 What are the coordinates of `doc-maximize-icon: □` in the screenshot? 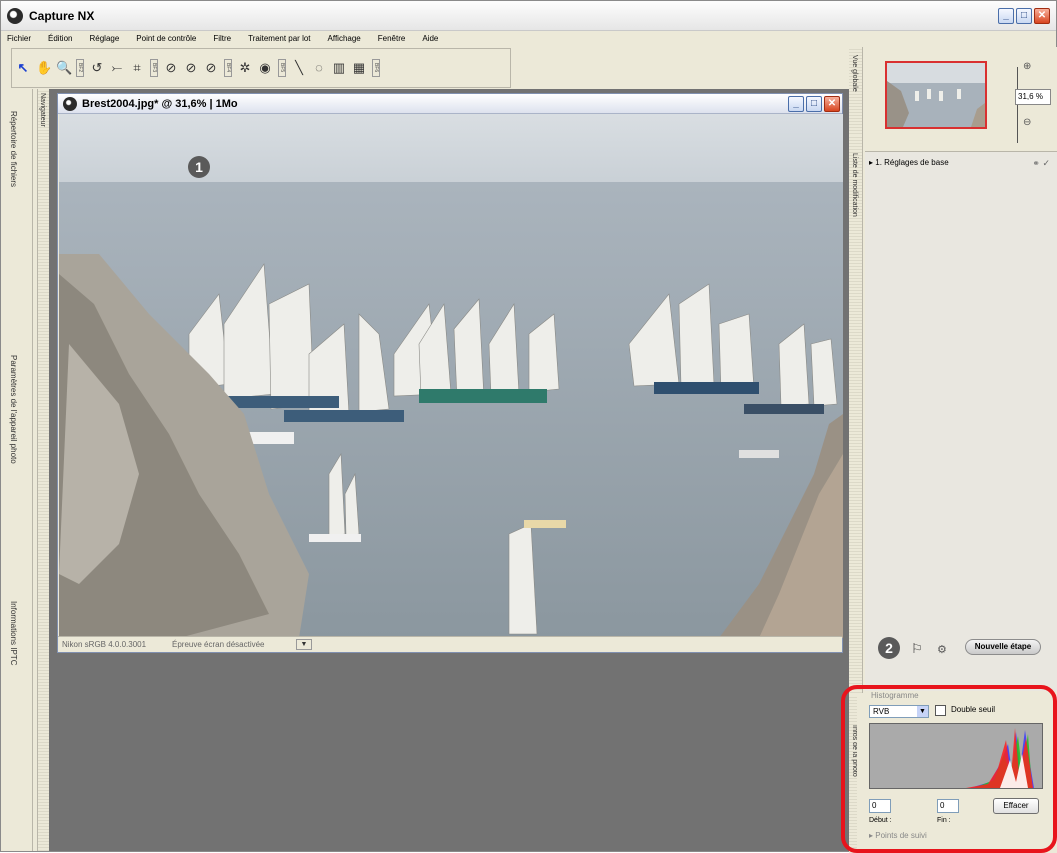 It's located at (814, 104).